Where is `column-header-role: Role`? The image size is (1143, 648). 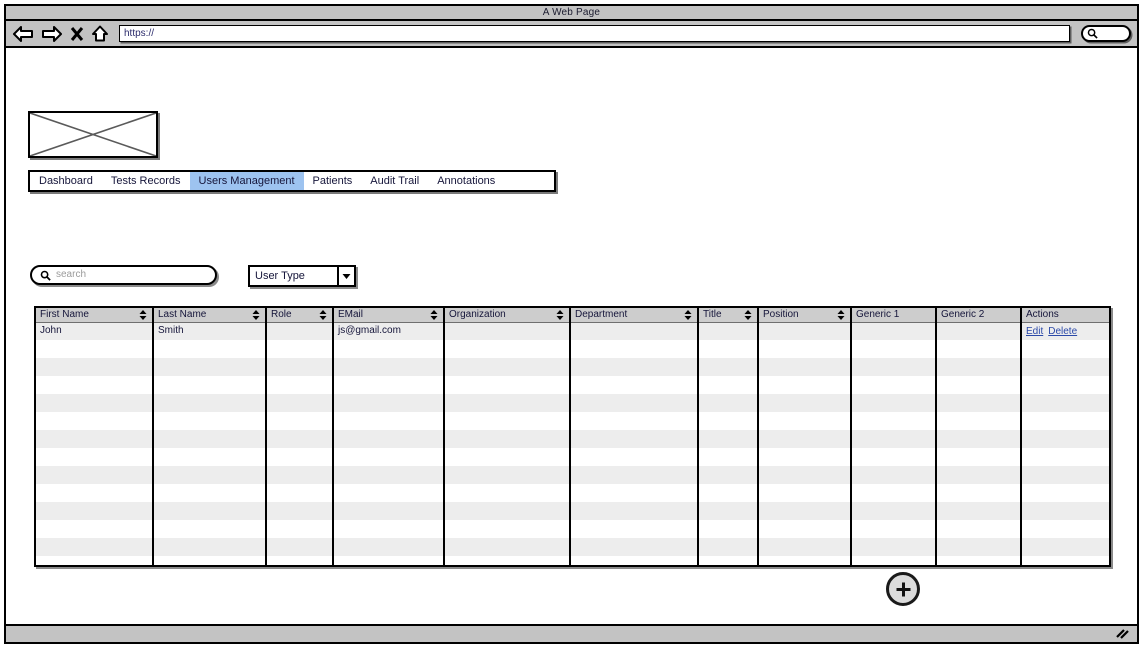
column-header-role: Role is located at coordinates (300, 315).